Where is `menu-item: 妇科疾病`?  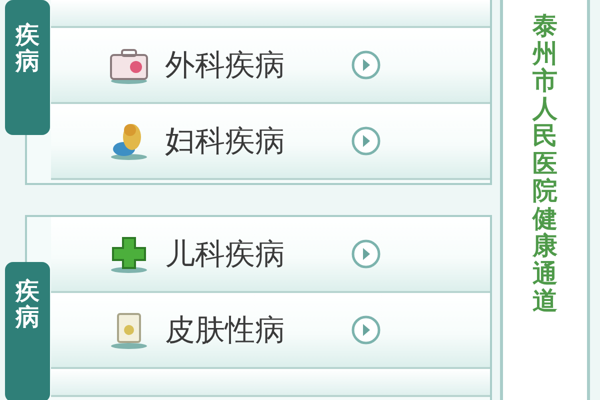 menu-item: 妇科疾病 is located at coordinates (270, 142).